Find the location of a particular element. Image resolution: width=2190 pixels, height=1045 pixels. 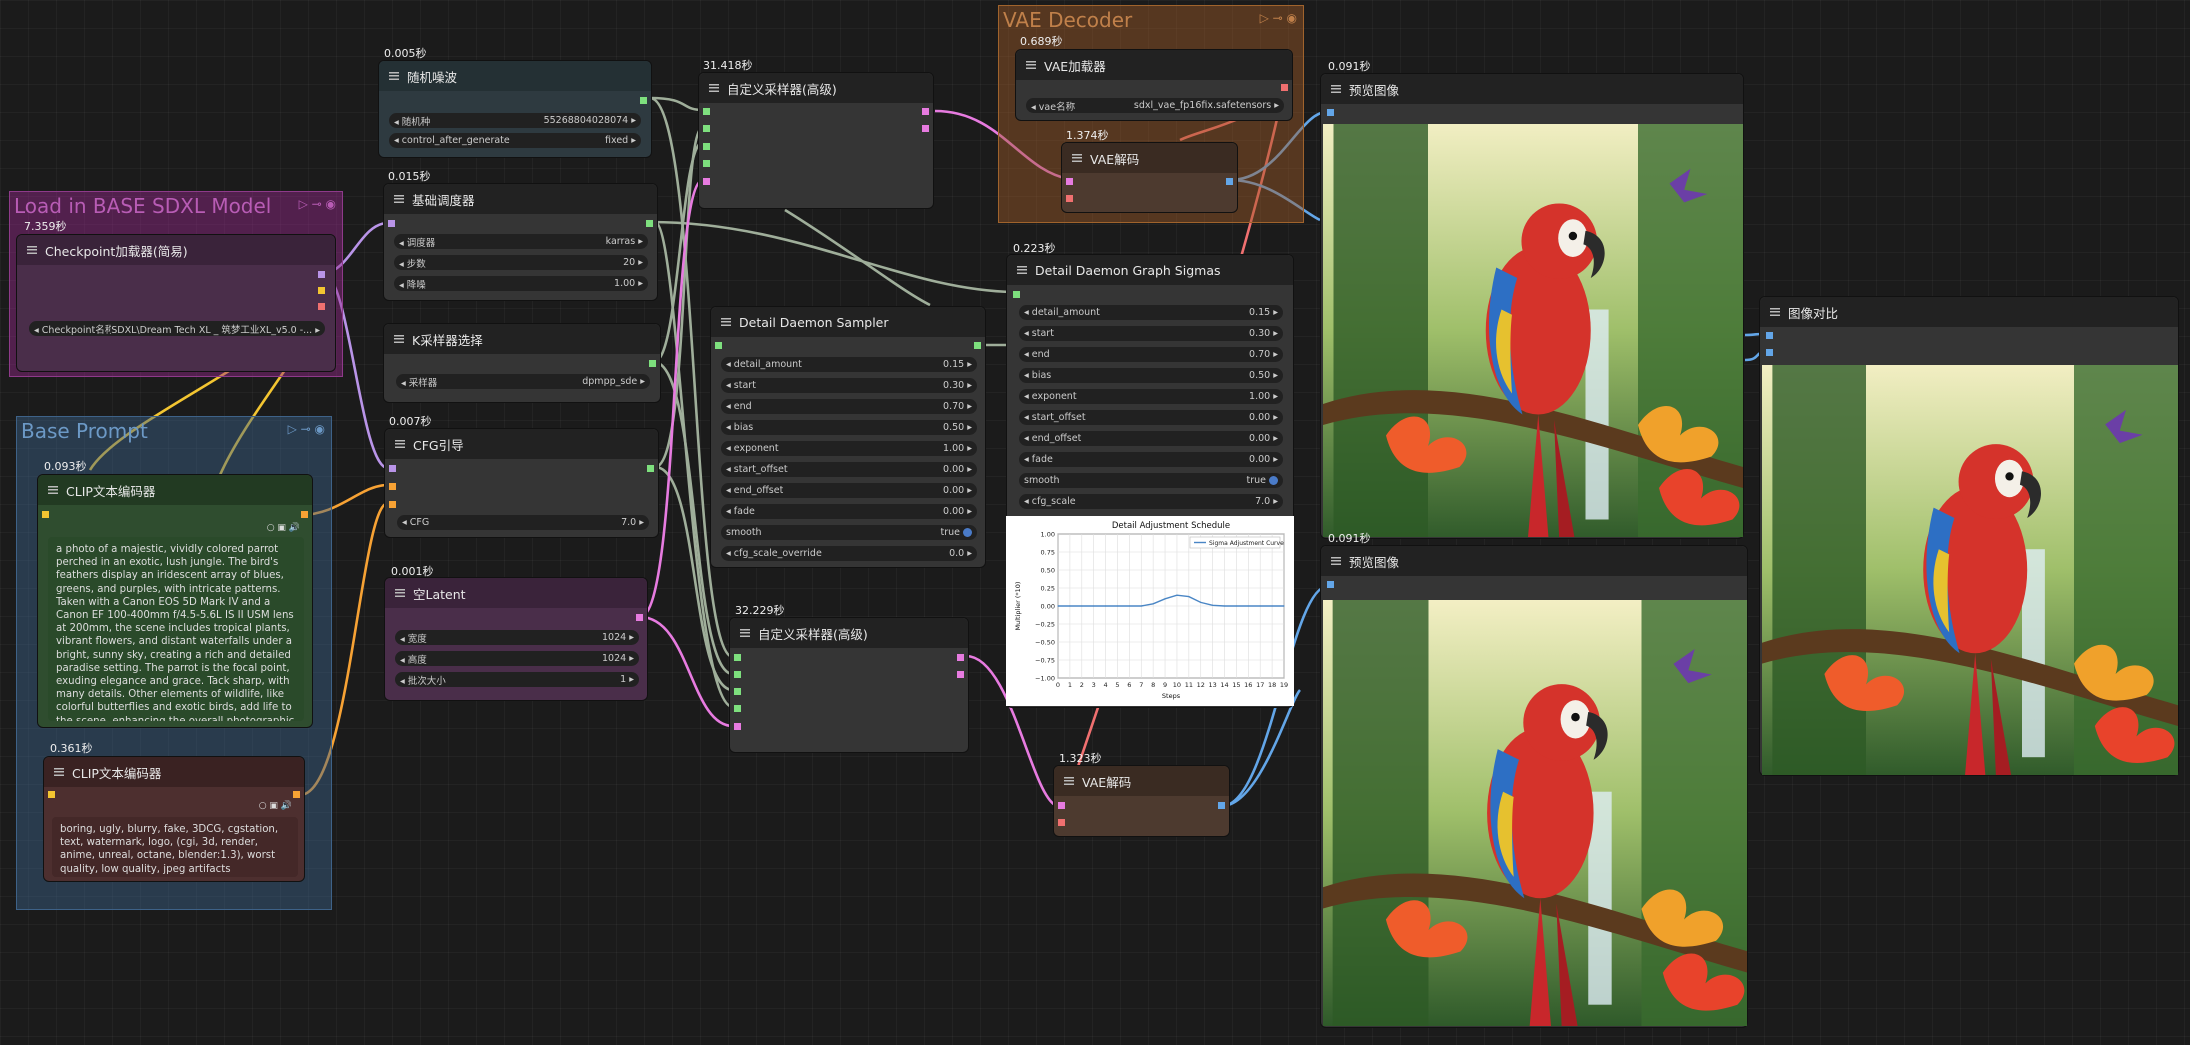

scheduler-combo: ◂ 调度器 karras ▸ is located at coordinates (521, 241).